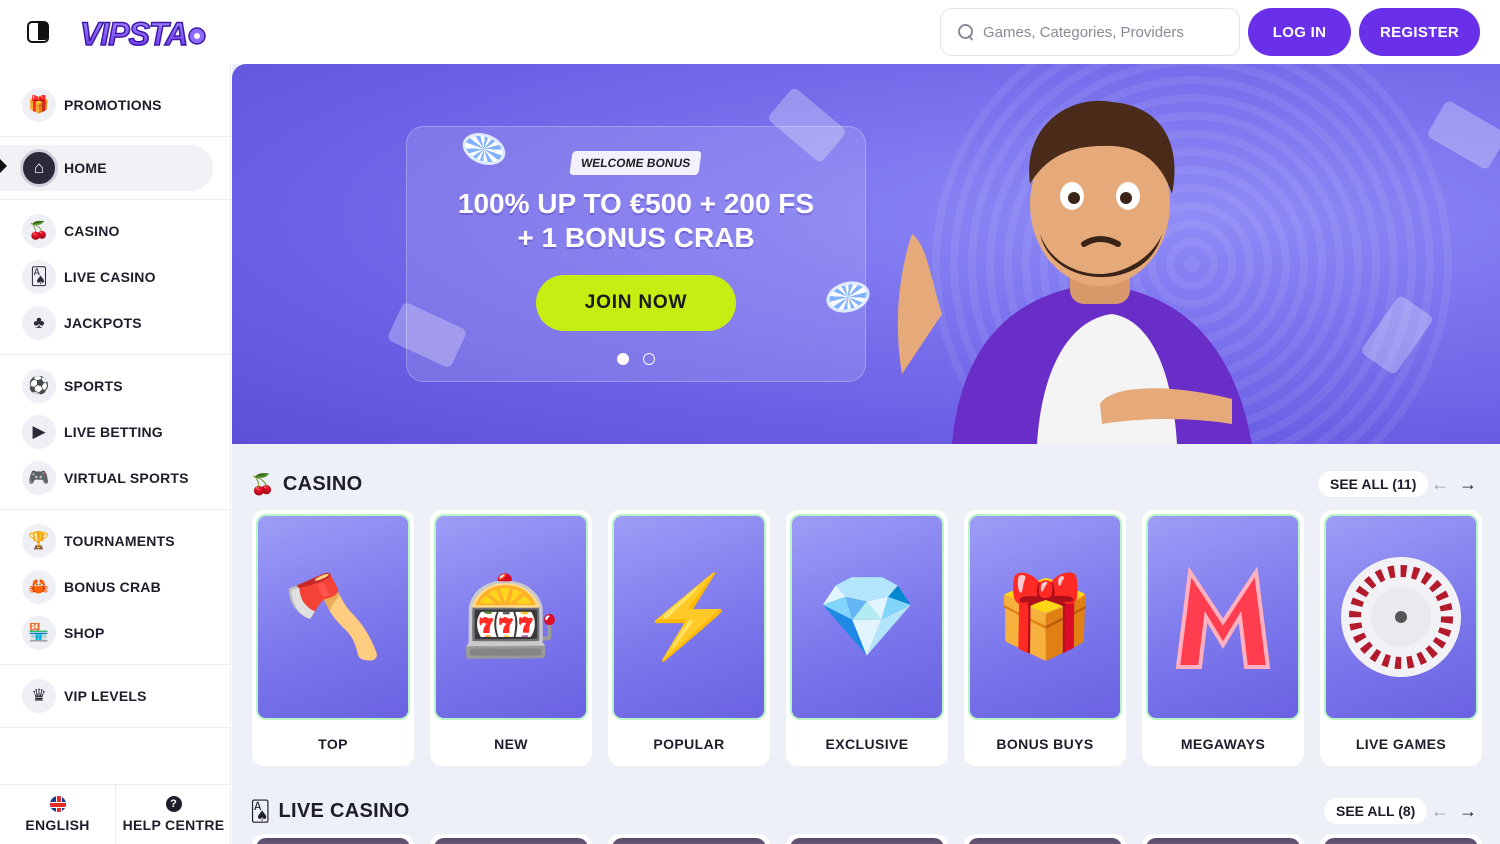 The height and width of the screenshot is (844, 1500). What do you see at coordinates (85, 168) in the screenshot?
I see `sidebar-item-label: HOME` at bounding box center [85, 168].